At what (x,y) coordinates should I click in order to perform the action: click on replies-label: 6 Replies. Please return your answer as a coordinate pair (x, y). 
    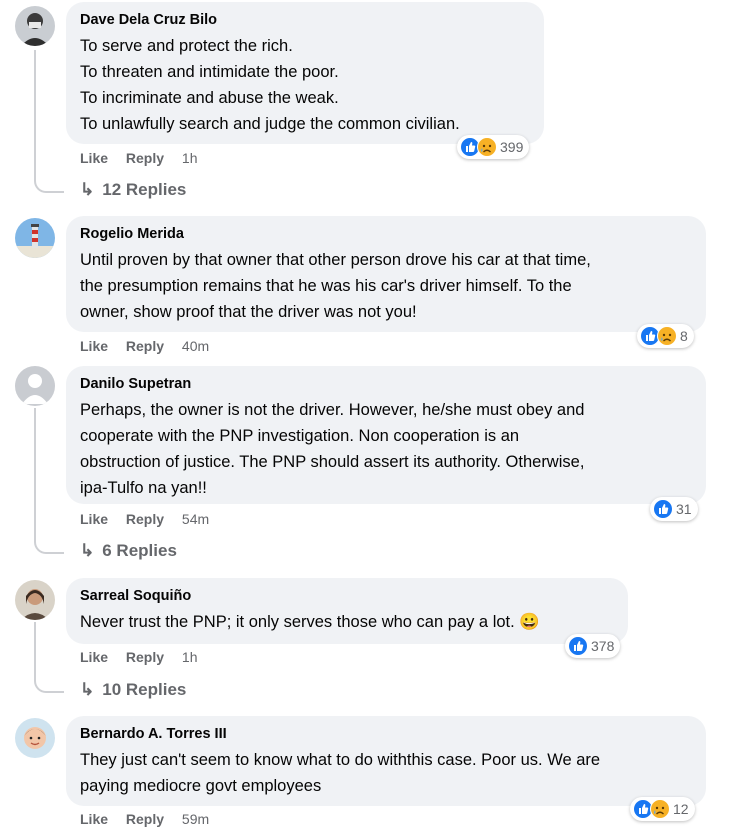
    Looking at the image, I should click on (139, 550).